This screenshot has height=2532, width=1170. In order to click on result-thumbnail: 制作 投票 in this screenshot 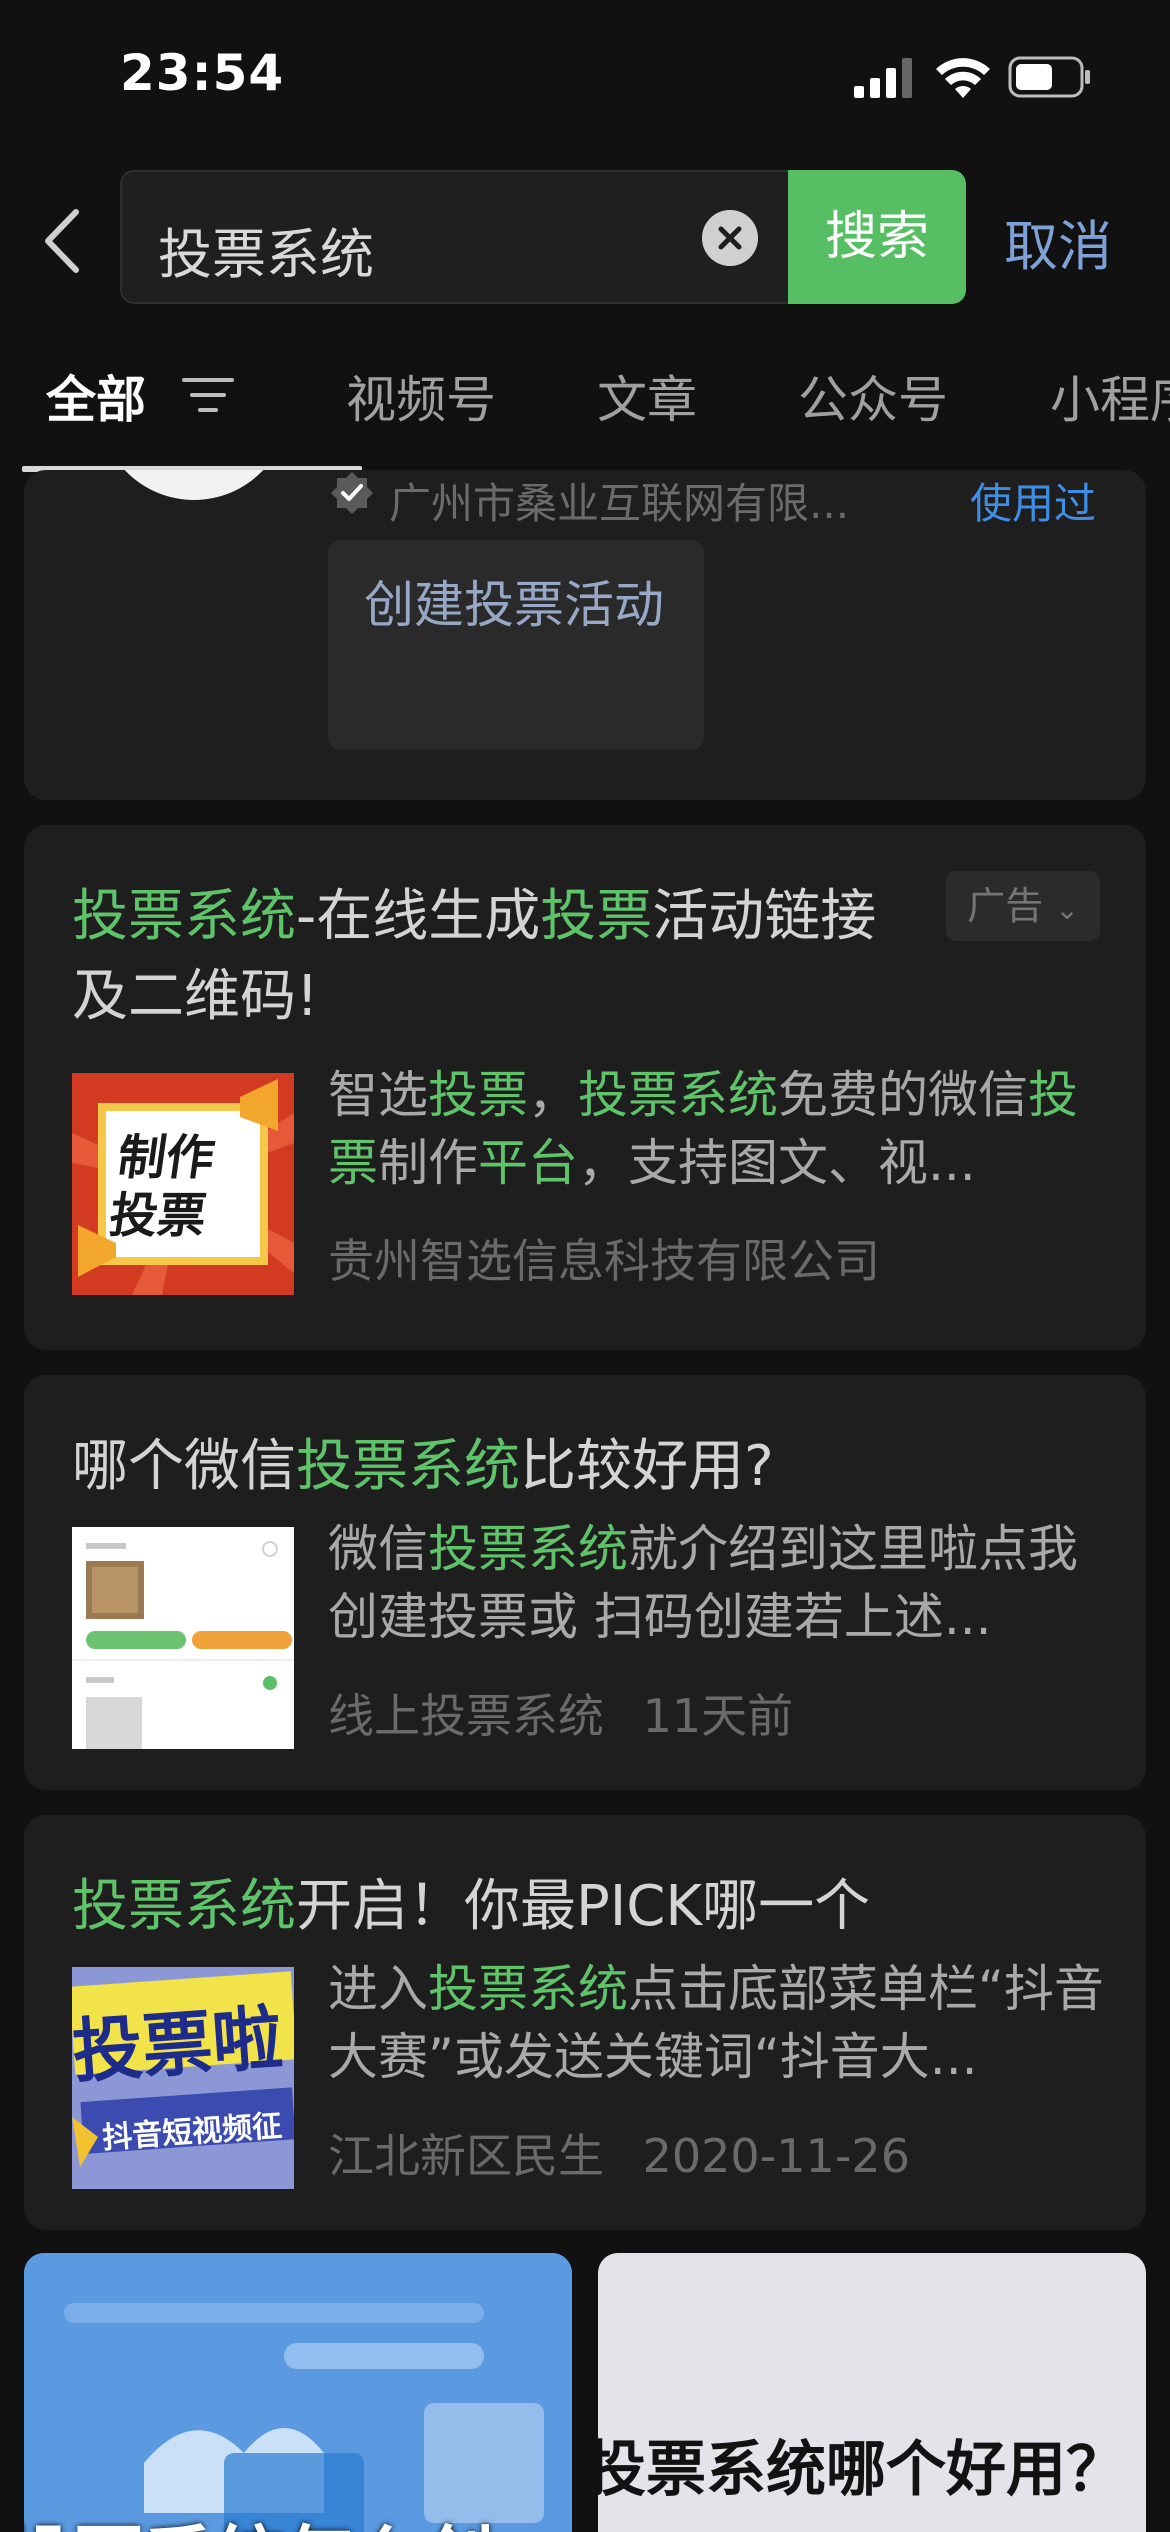, I will do `click(183, 1184)`.